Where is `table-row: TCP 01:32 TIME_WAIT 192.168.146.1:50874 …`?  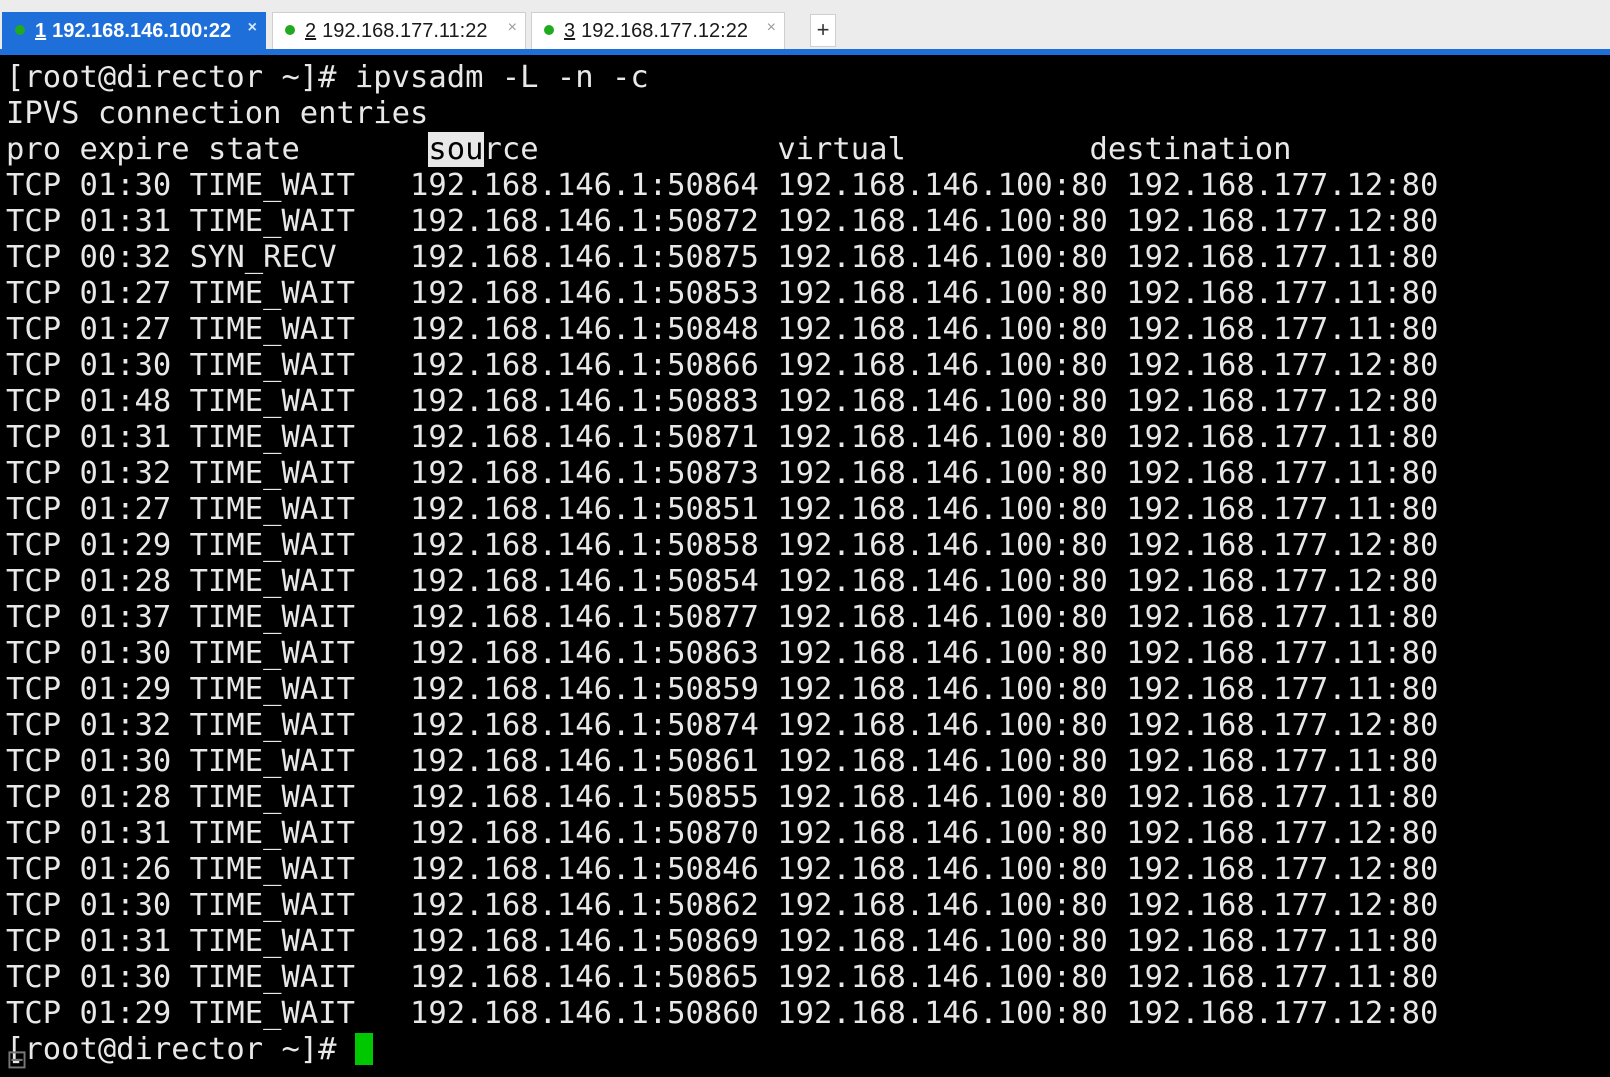
table-row: TCP 01:32 TIME_WAIT 192.168.146.1:50874 … is located at coordinates (806, 726).